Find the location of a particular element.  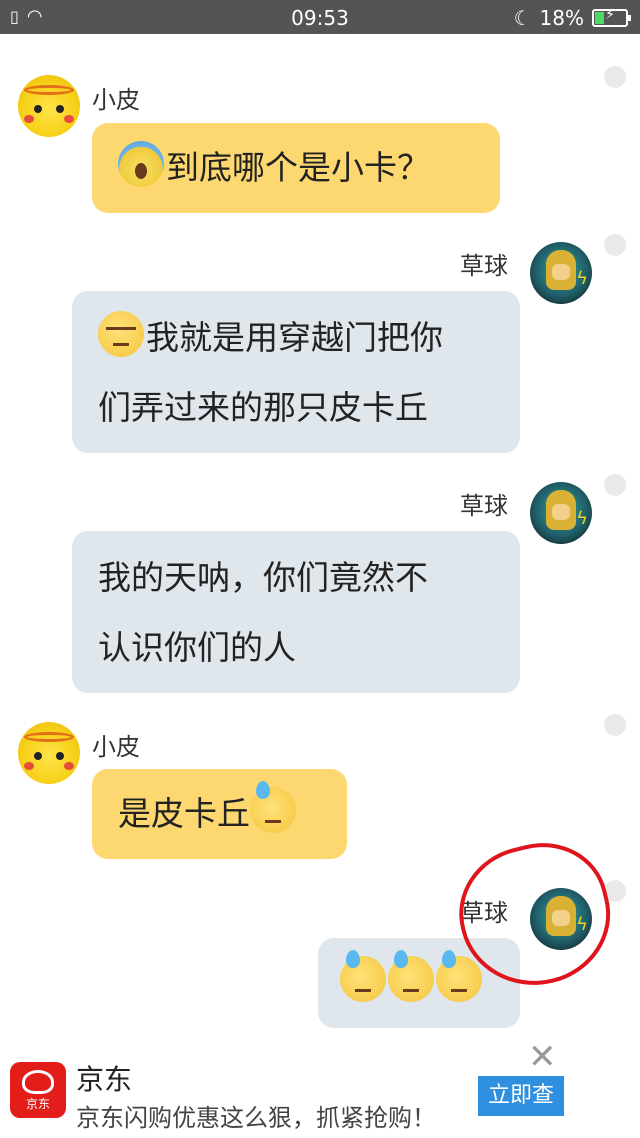

ad-close-icon: ✕ is located at coordinates (542, 1057).